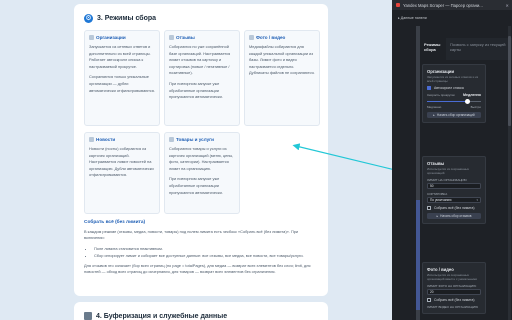 The width and height of the screenshot is (512, 320). I want to click on slider-fill, so click(447, 101).